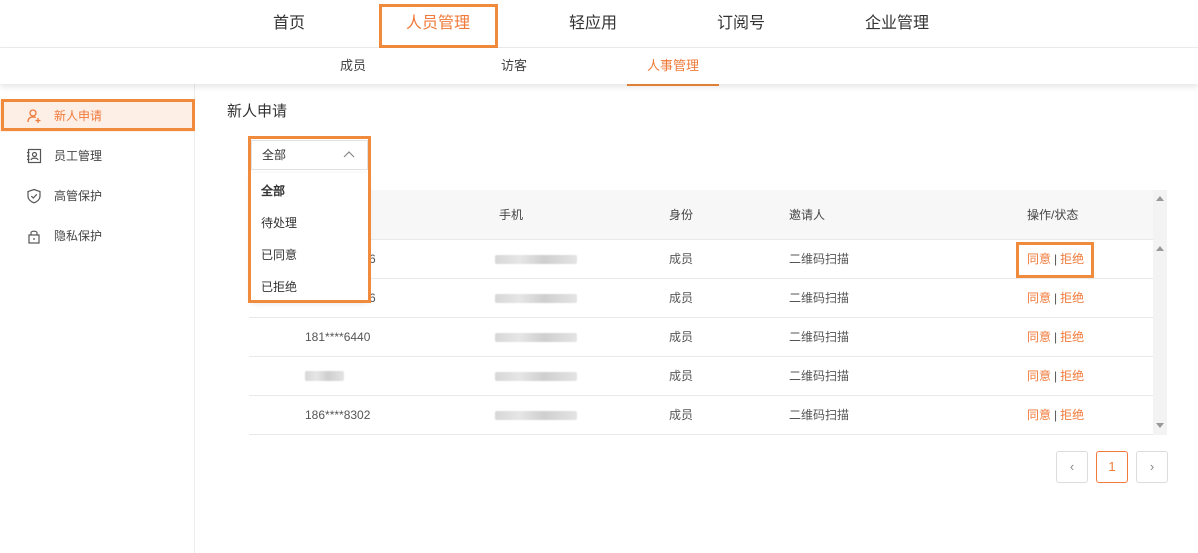 The width and height of the screenshot is (1198, 553). Describe the element at coordinates (338, 415) in the screenshot. I see `applicant-name: 186****8302` at that location.